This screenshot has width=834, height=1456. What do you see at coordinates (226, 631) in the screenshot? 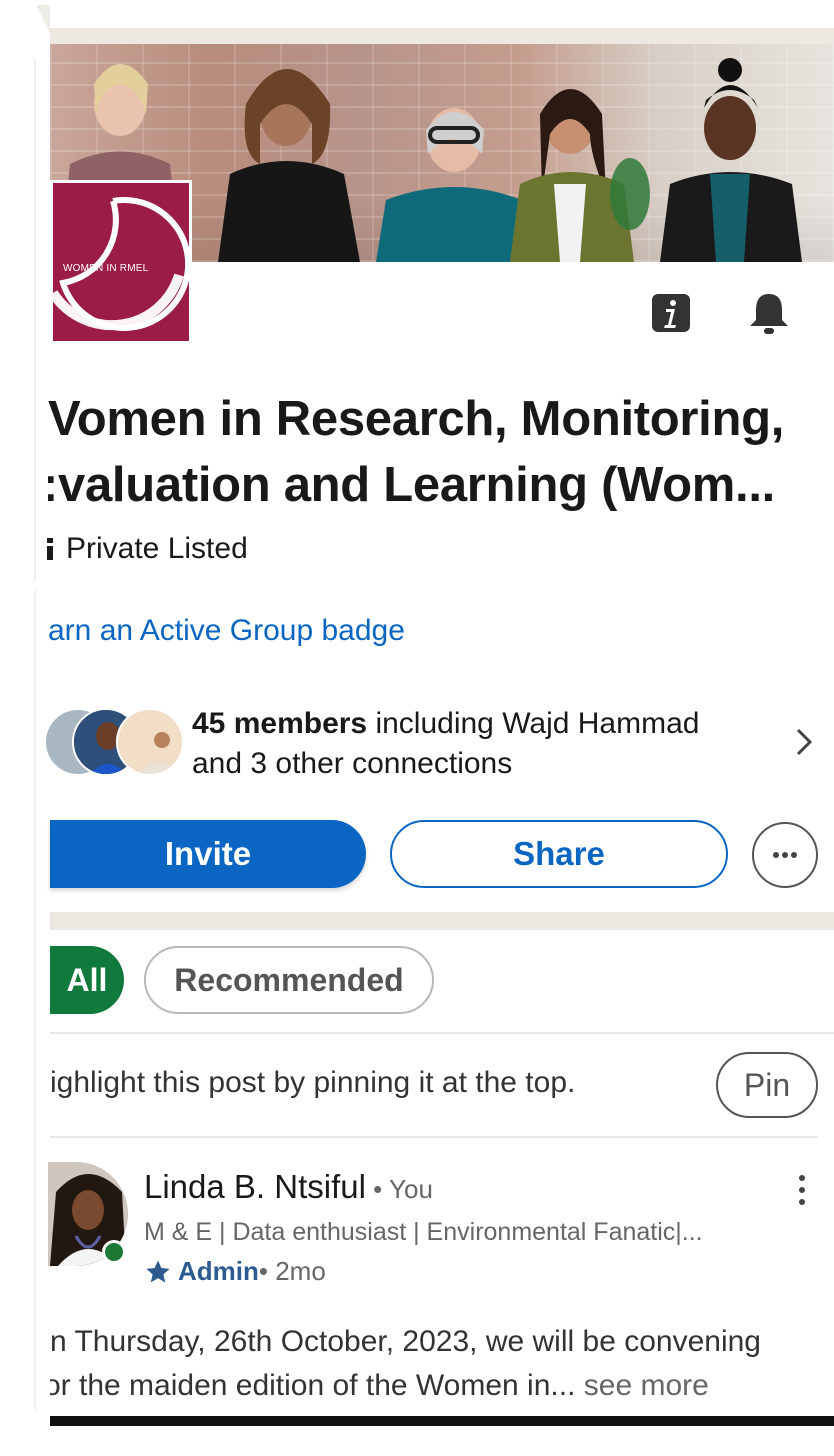
I see `active-group-badge-link: arn an Active Group badge` at bounding box center [226, 631].